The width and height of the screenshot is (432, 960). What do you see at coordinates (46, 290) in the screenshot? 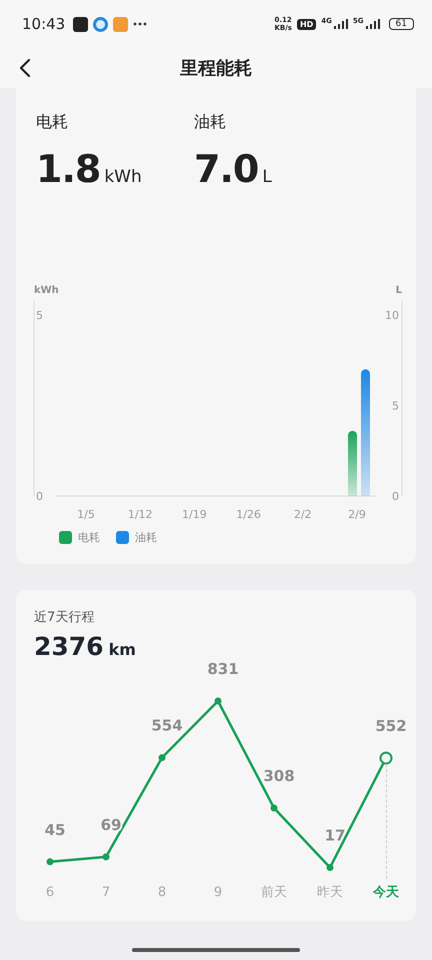
I see `axis-unit: kWh` at bounding box center [46, 290].